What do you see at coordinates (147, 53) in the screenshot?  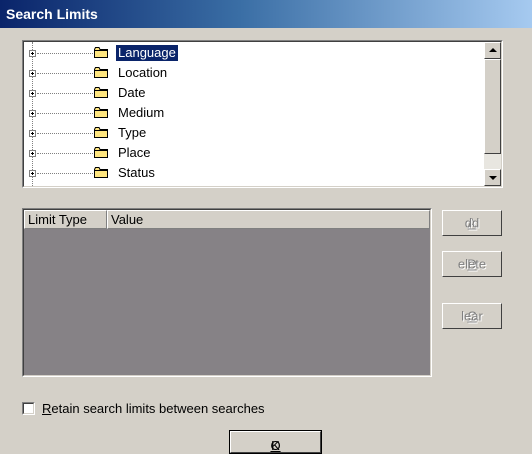 I see `tree-item-label: Language` at bounding box center [147, 53].